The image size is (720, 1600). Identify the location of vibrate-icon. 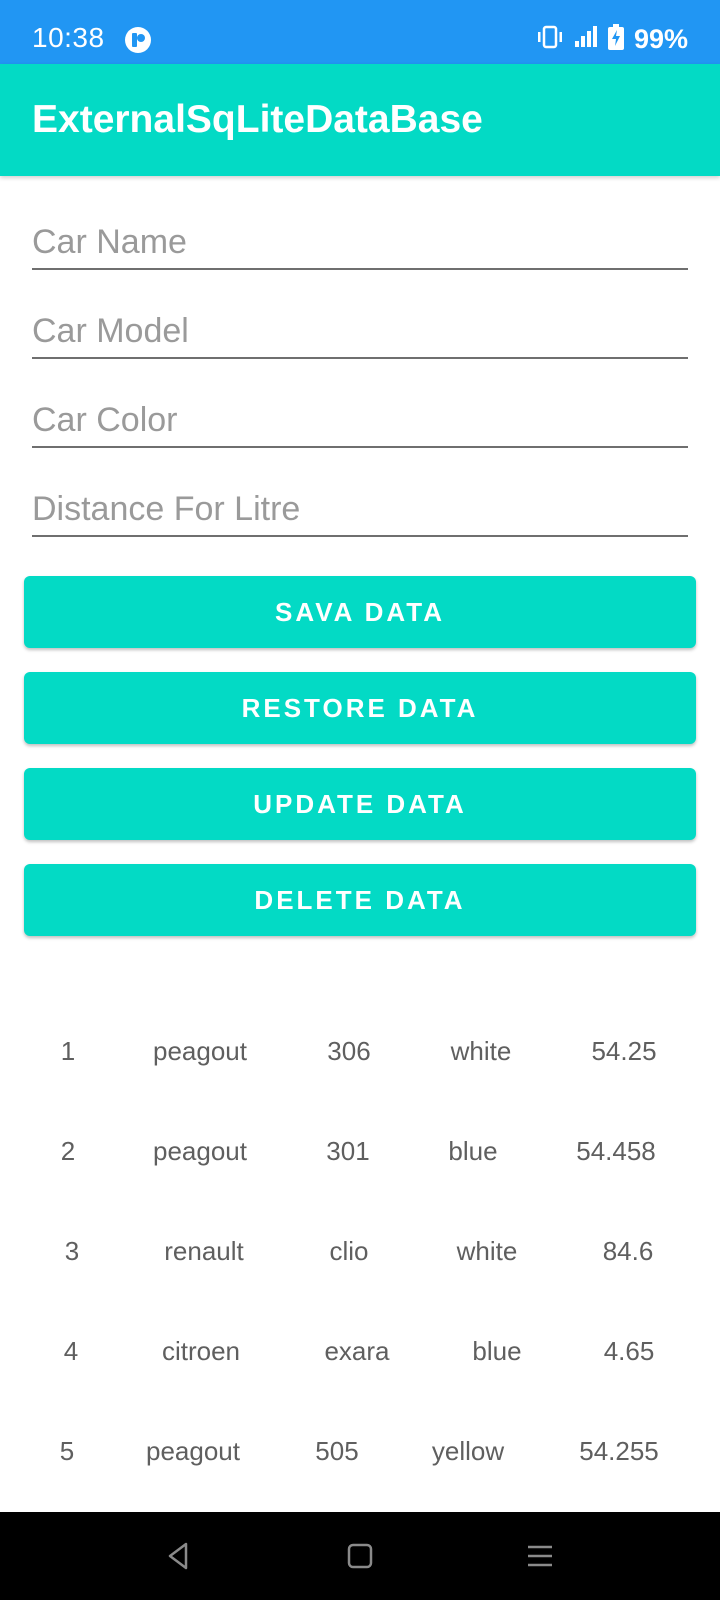
(550, 39).